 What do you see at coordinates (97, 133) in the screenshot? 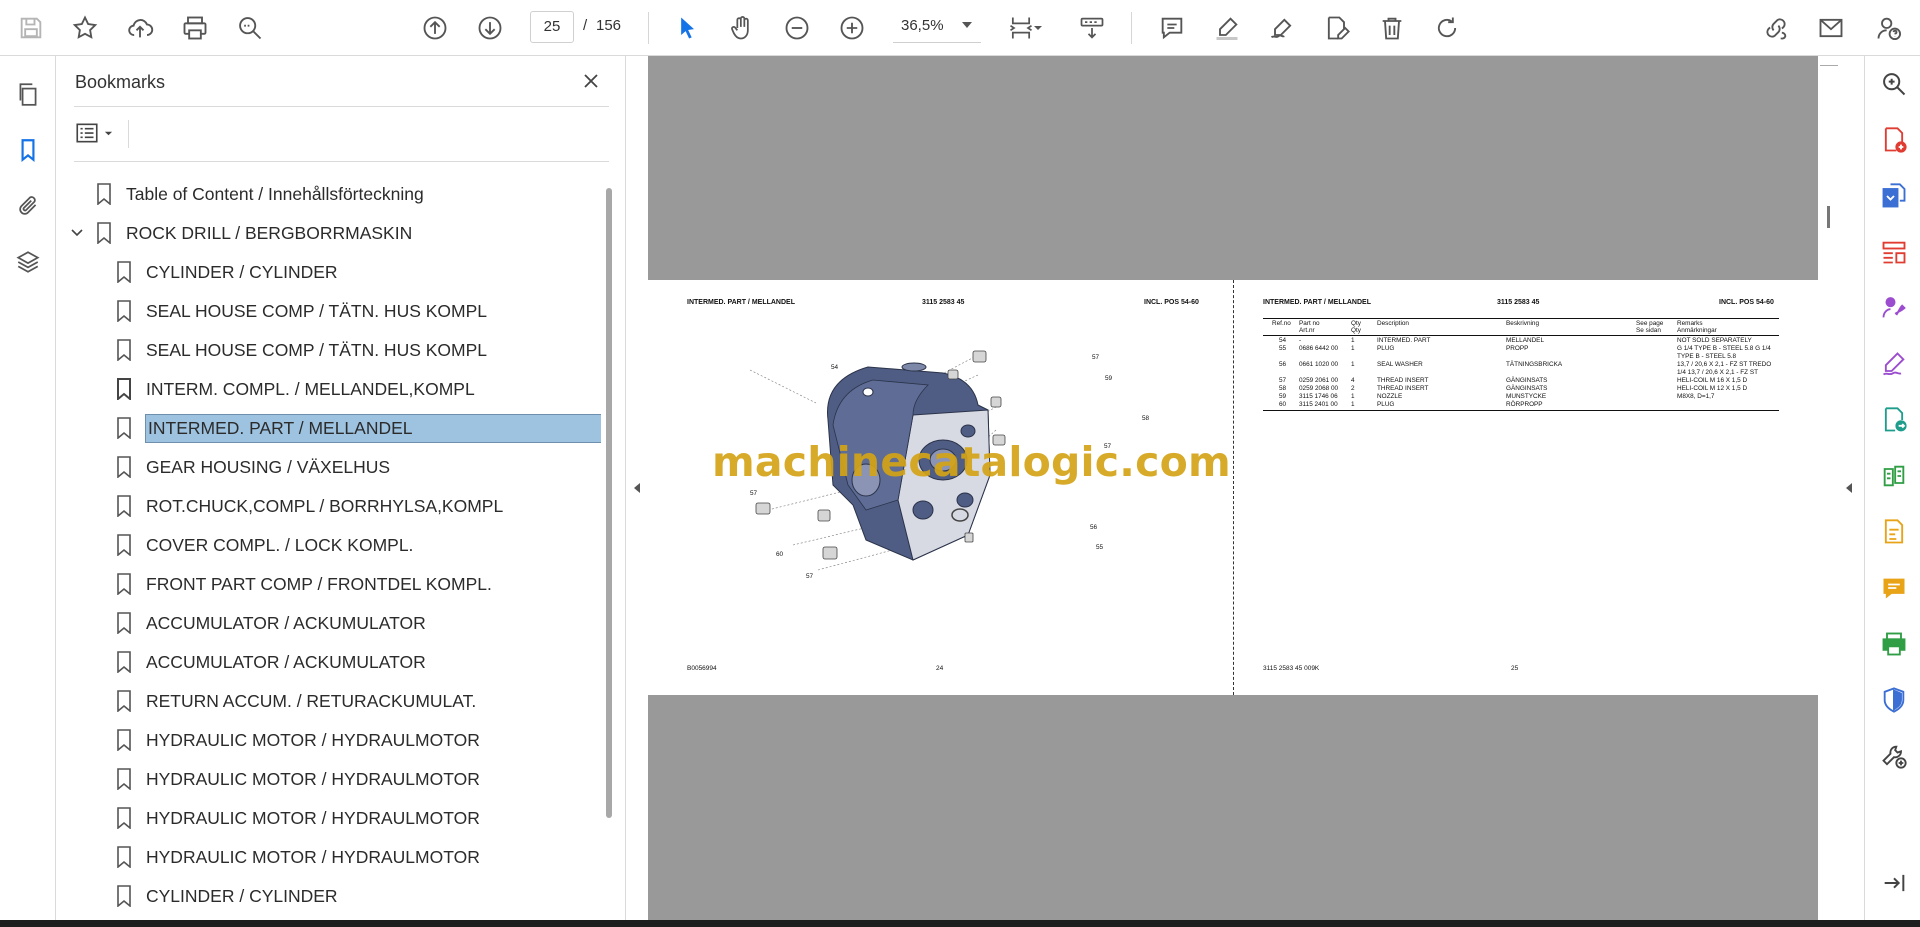
I see `bookmark-options-button` at bounding box center [97, 133].